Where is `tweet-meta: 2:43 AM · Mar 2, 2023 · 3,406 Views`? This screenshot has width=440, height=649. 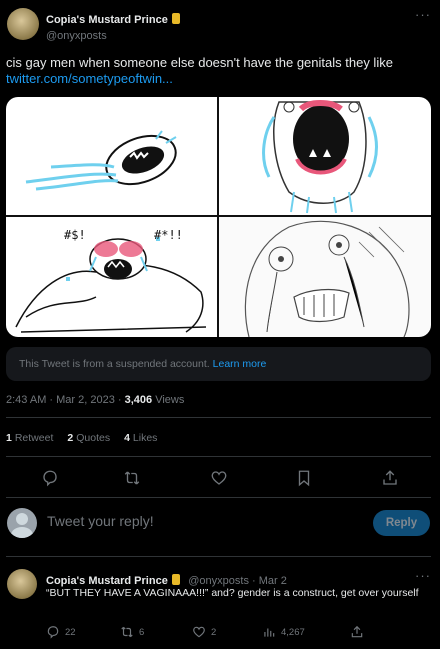 tweet-meta: 2:43 AM · Mar 2, 2023 · 3,406 Views is located at coordinates (95, 400).